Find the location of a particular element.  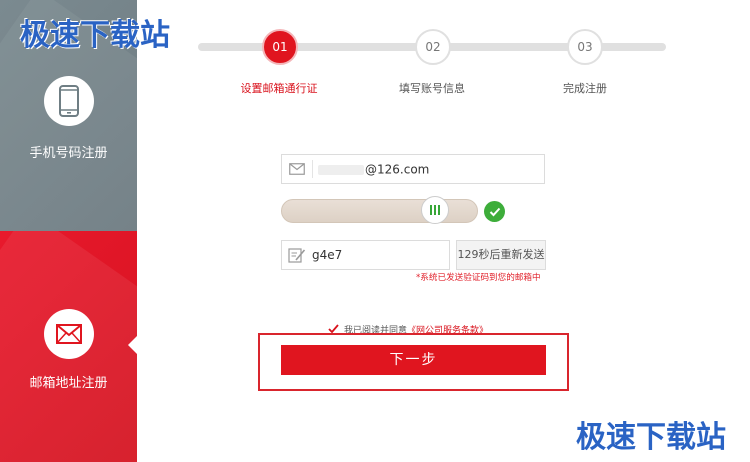

step-3-number: 03 is located at coordinates (585, 47).